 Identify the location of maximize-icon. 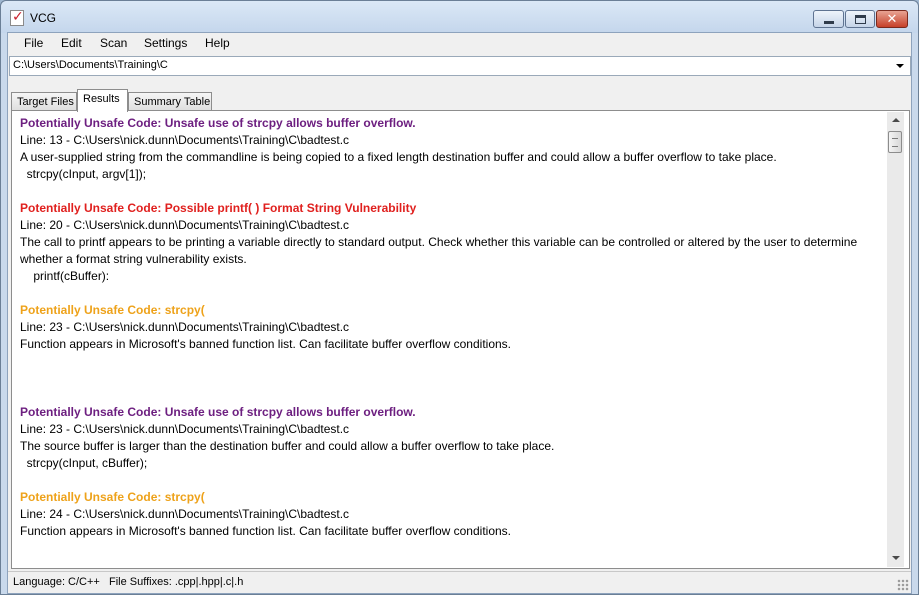
(860, 19).